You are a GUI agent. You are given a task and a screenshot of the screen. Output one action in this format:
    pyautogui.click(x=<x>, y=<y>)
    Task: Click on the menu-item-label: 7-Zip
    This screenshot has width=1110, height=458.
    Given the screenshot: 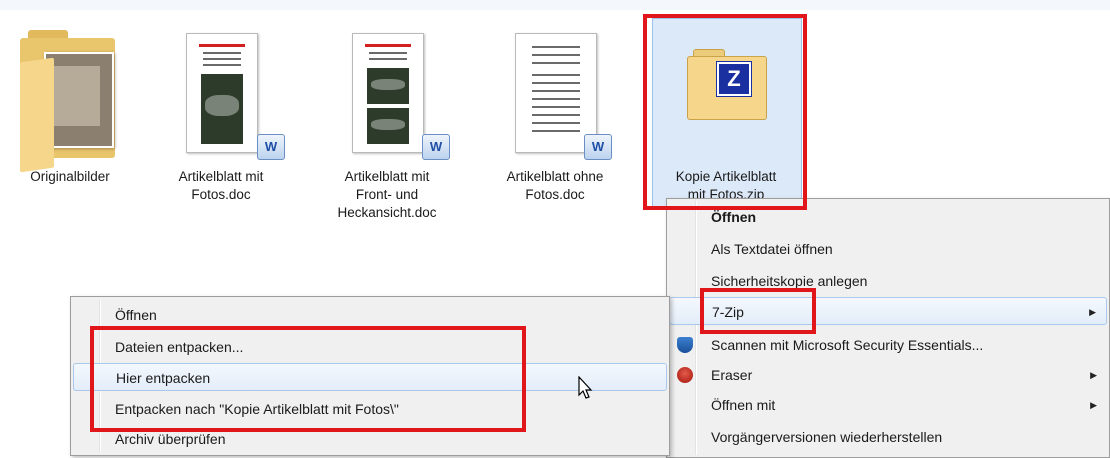 What is the action you would take?
    pyautogui.click(x=728, y=312)
    